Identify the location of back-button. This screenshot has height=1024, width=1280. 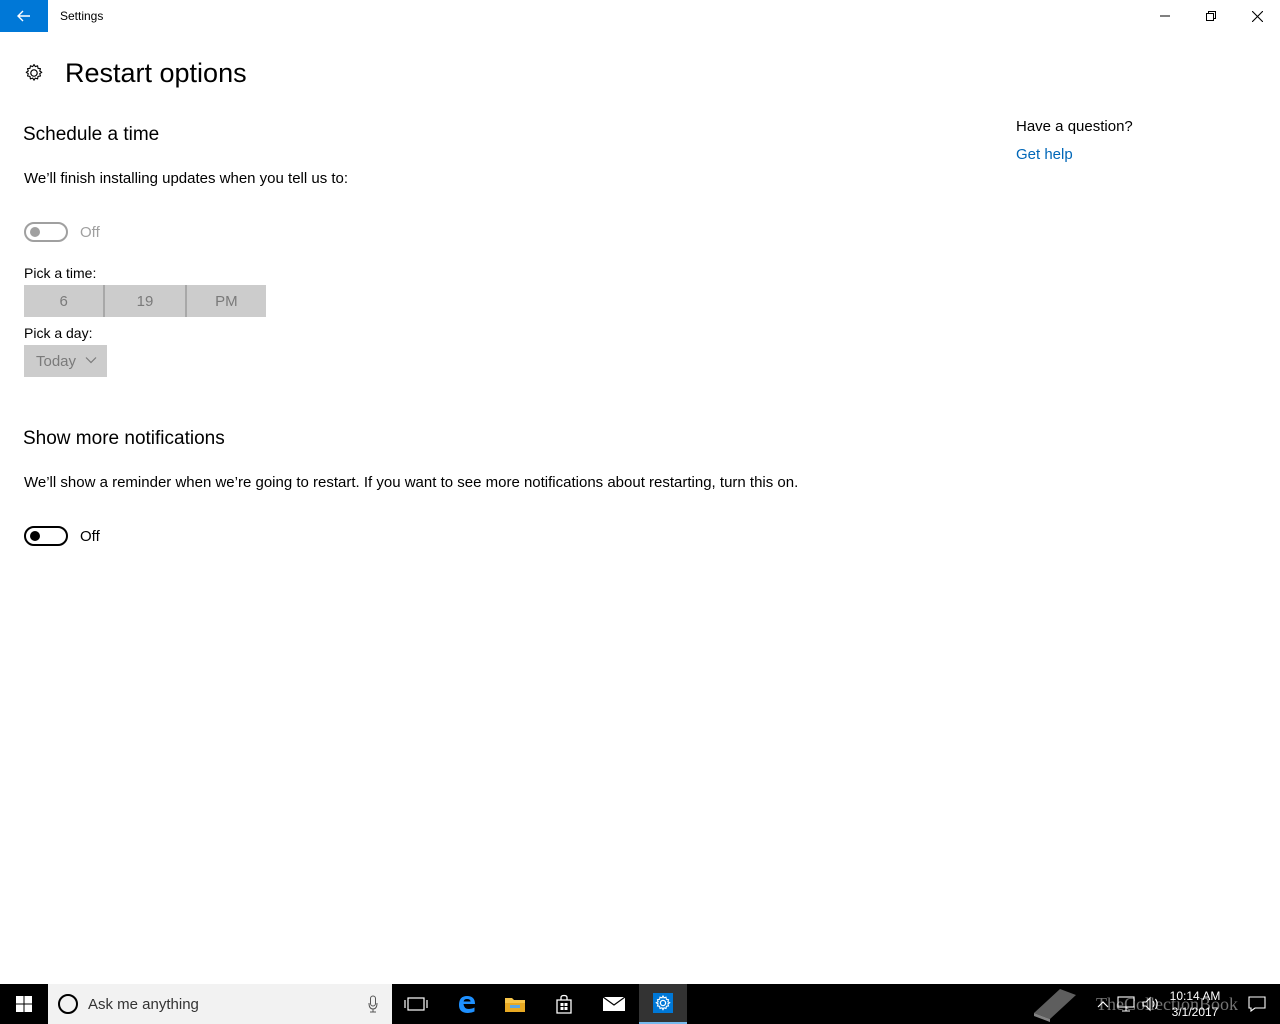
(24, 16).